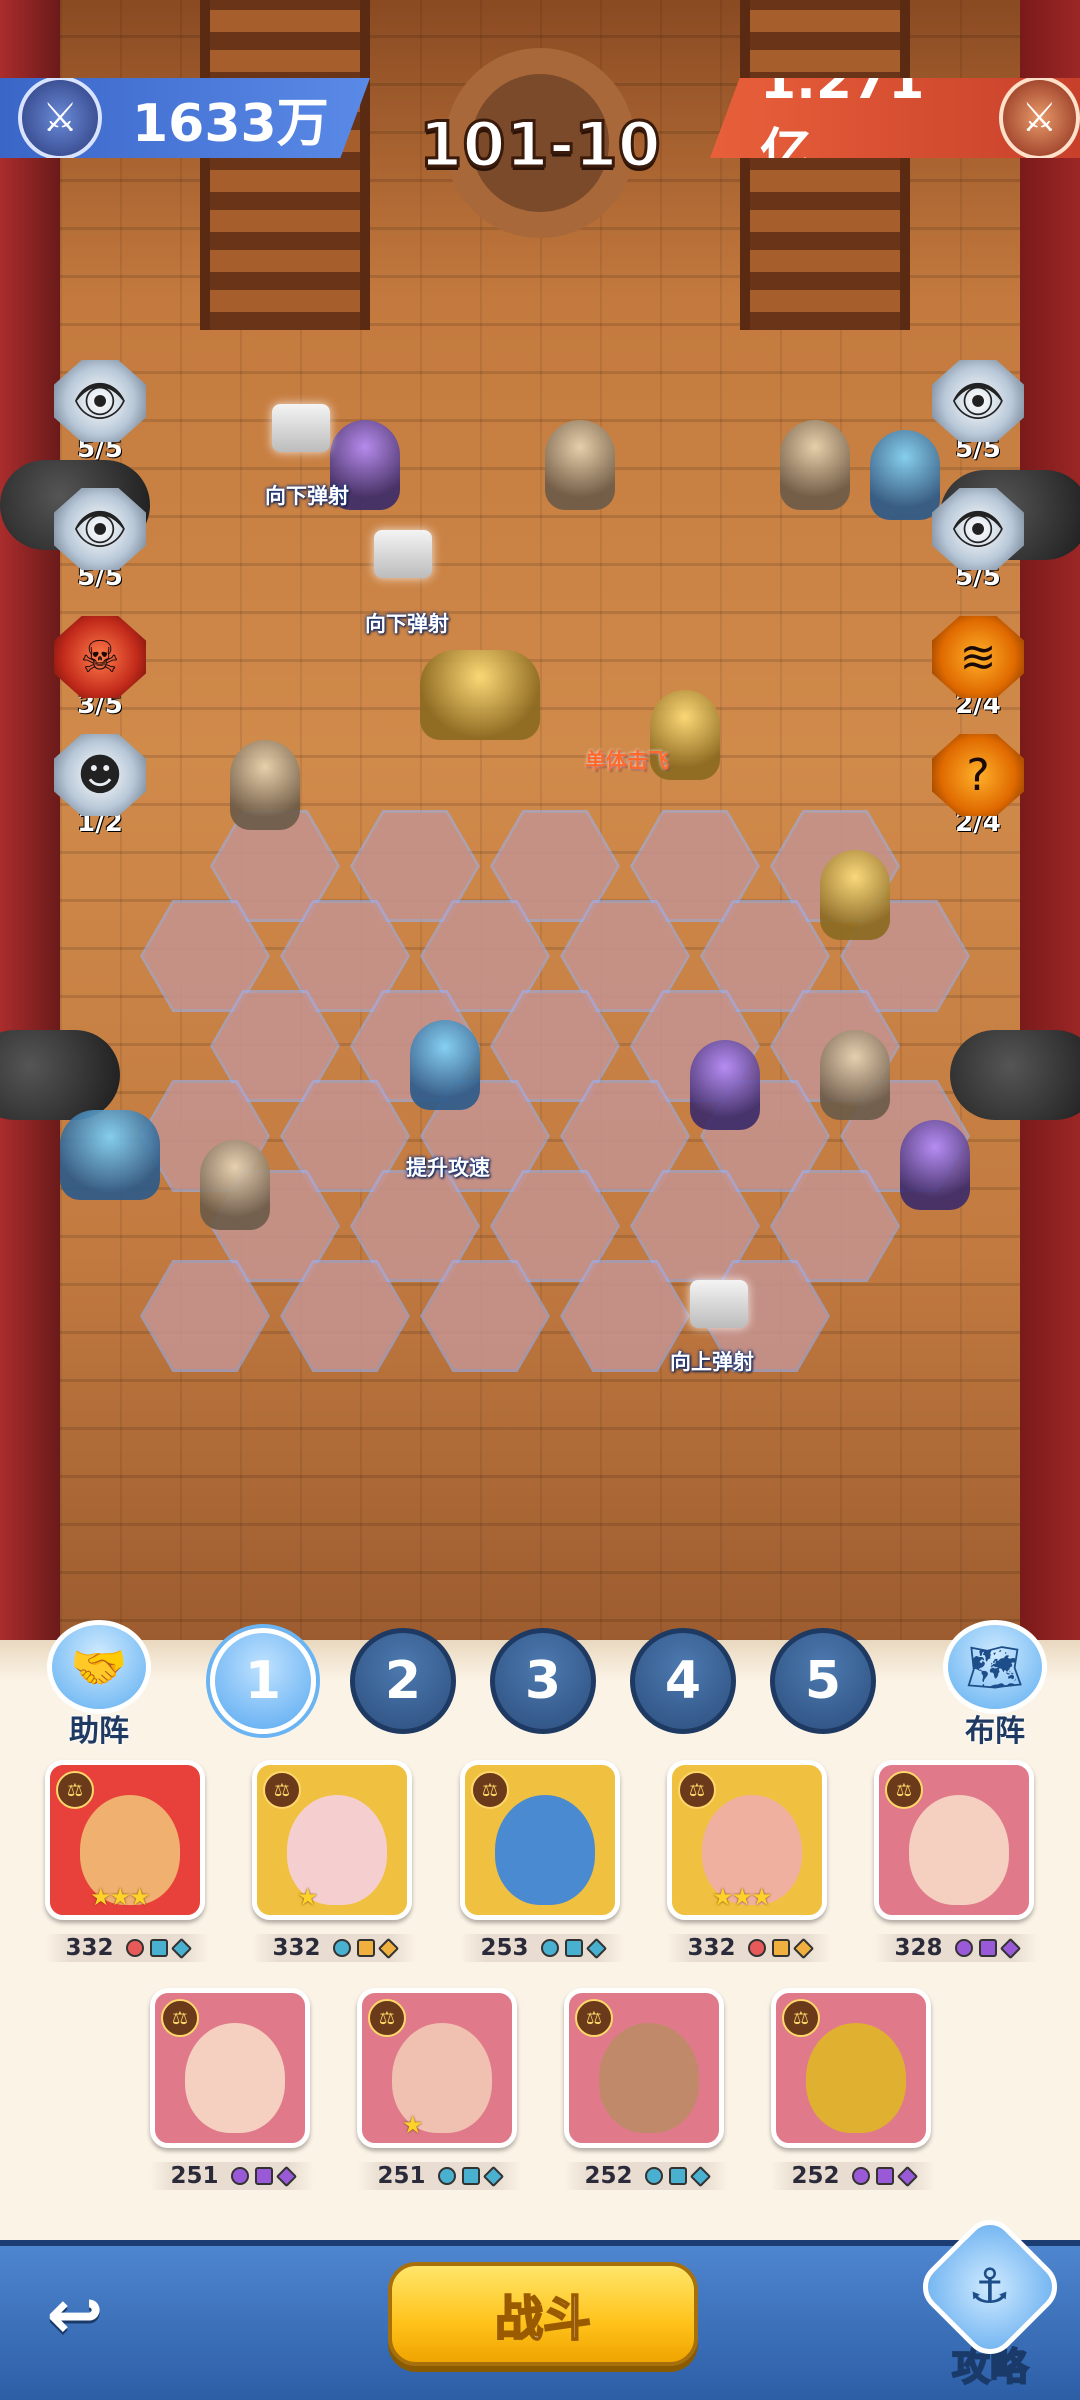 This screenshot has height=2400, width=1080. I want to click on back-arrow-icon: ↩, so click(75, 2315).